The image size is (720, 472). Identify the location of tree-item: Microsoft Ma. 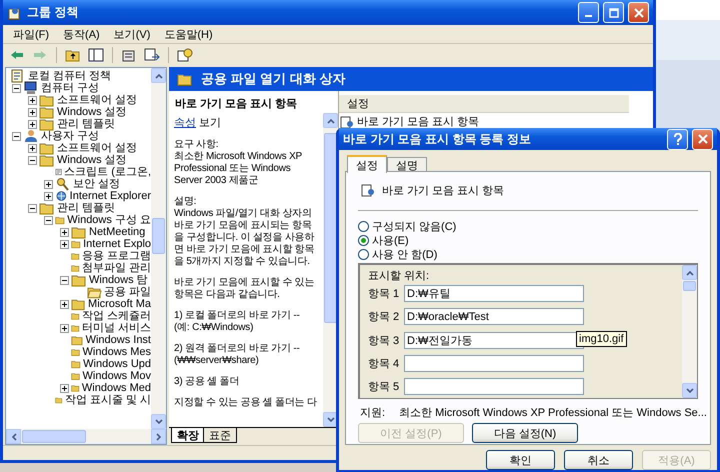
(119, 304).